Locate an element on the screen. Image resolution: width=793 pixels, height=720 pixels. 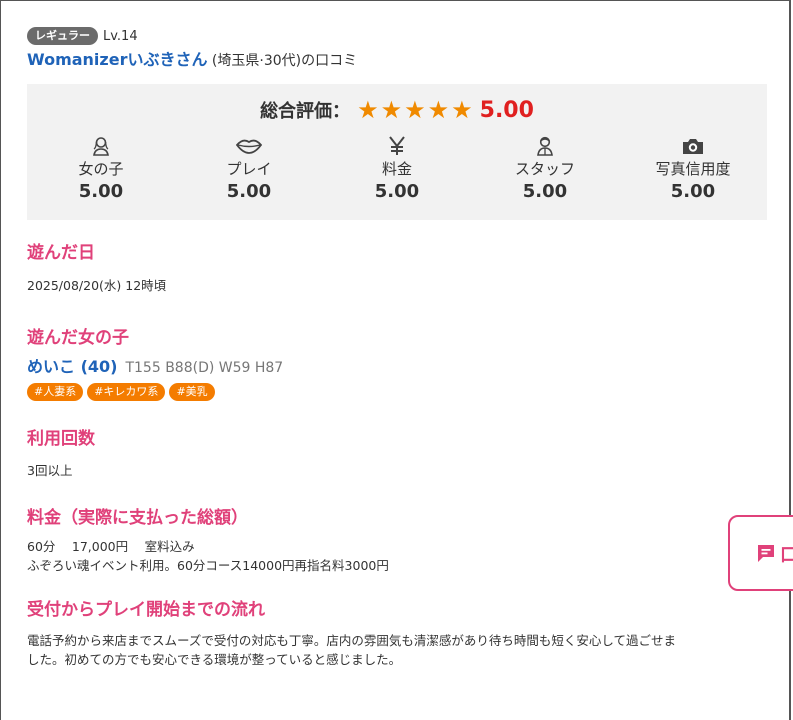
subscore-label: スタッフ is located at coordinates (544, 169).